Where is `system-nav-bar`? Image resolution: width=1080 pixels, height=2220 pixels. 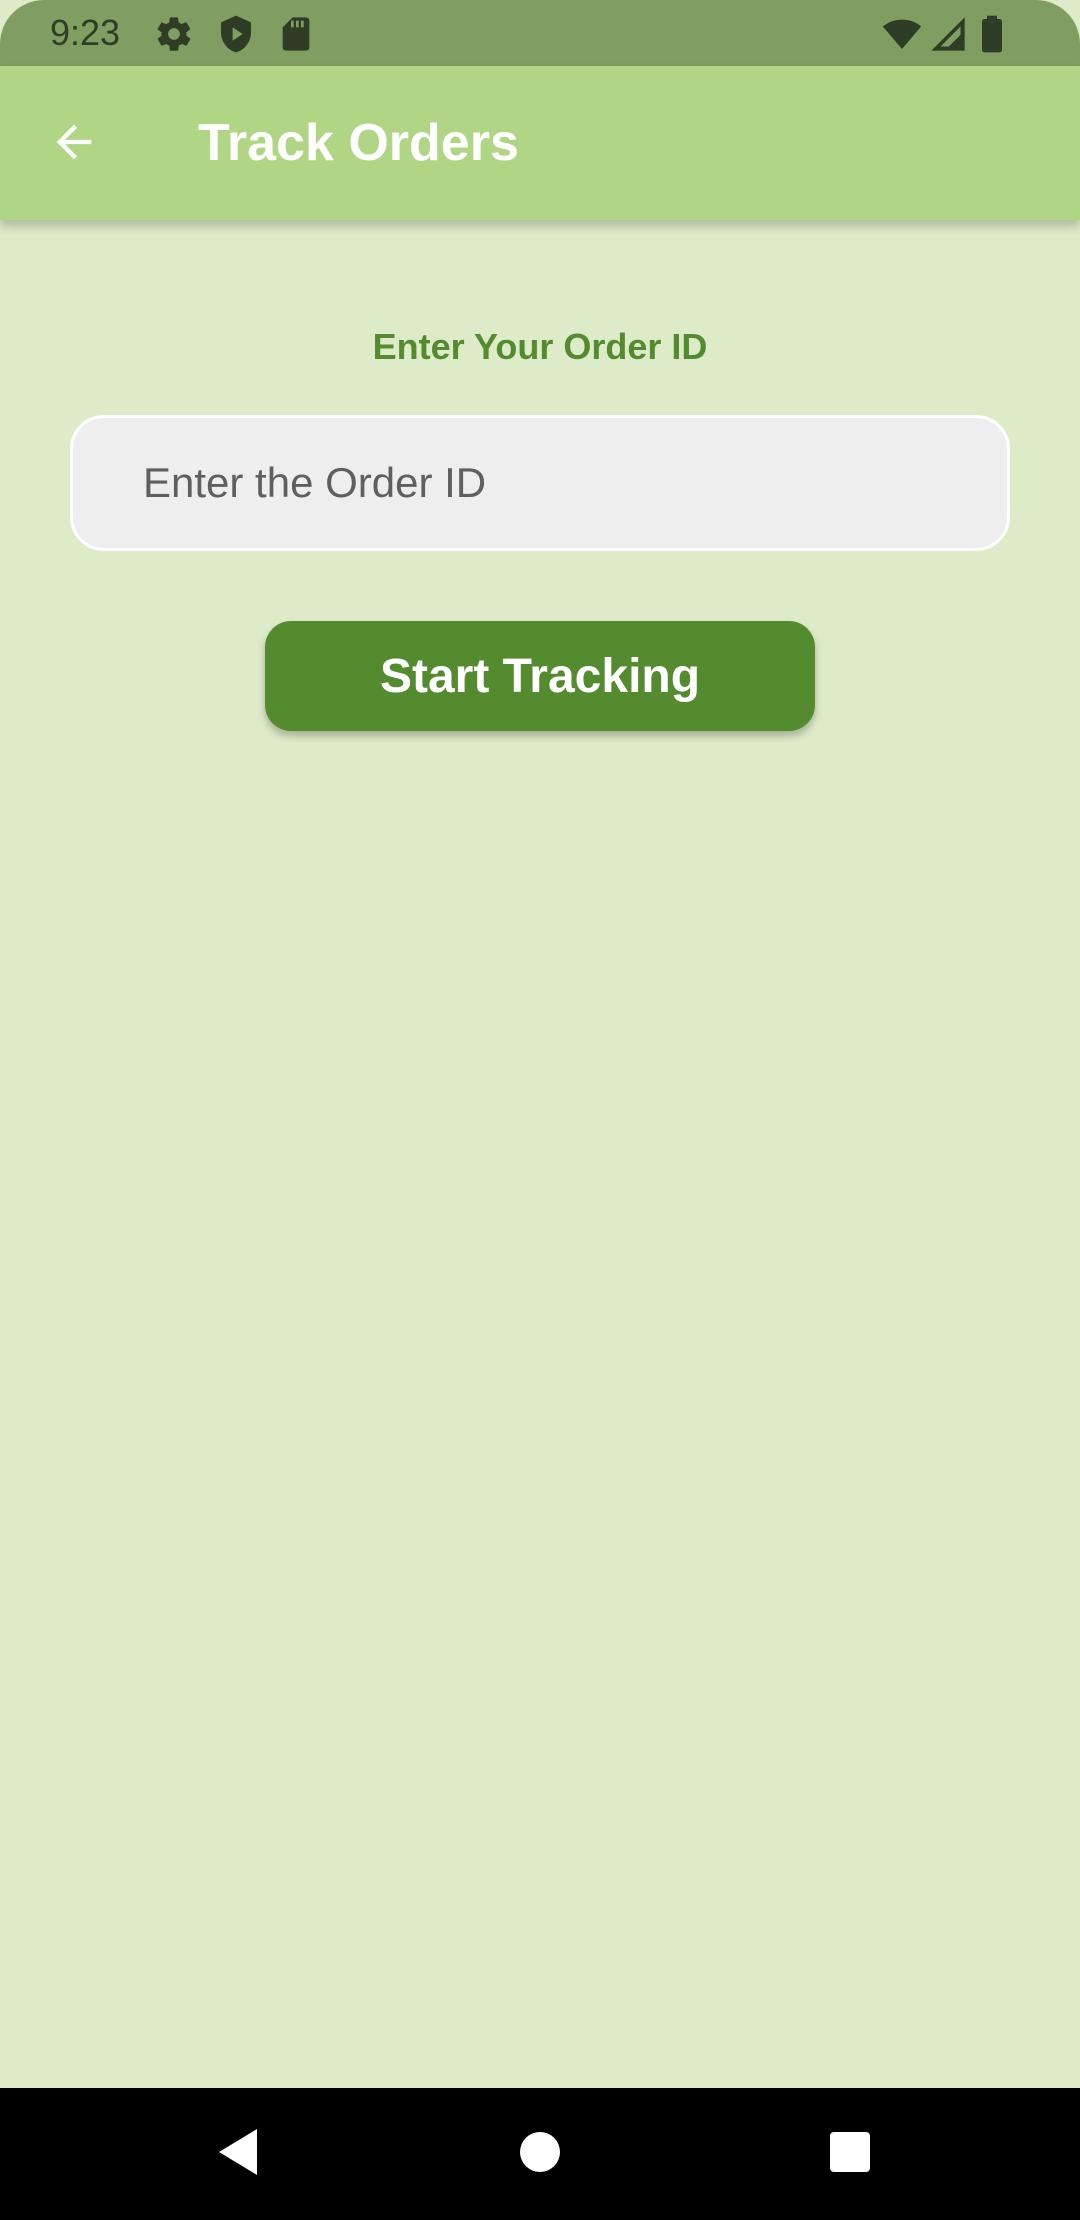
system-nav-bar is located at coordinates (540, 2154).